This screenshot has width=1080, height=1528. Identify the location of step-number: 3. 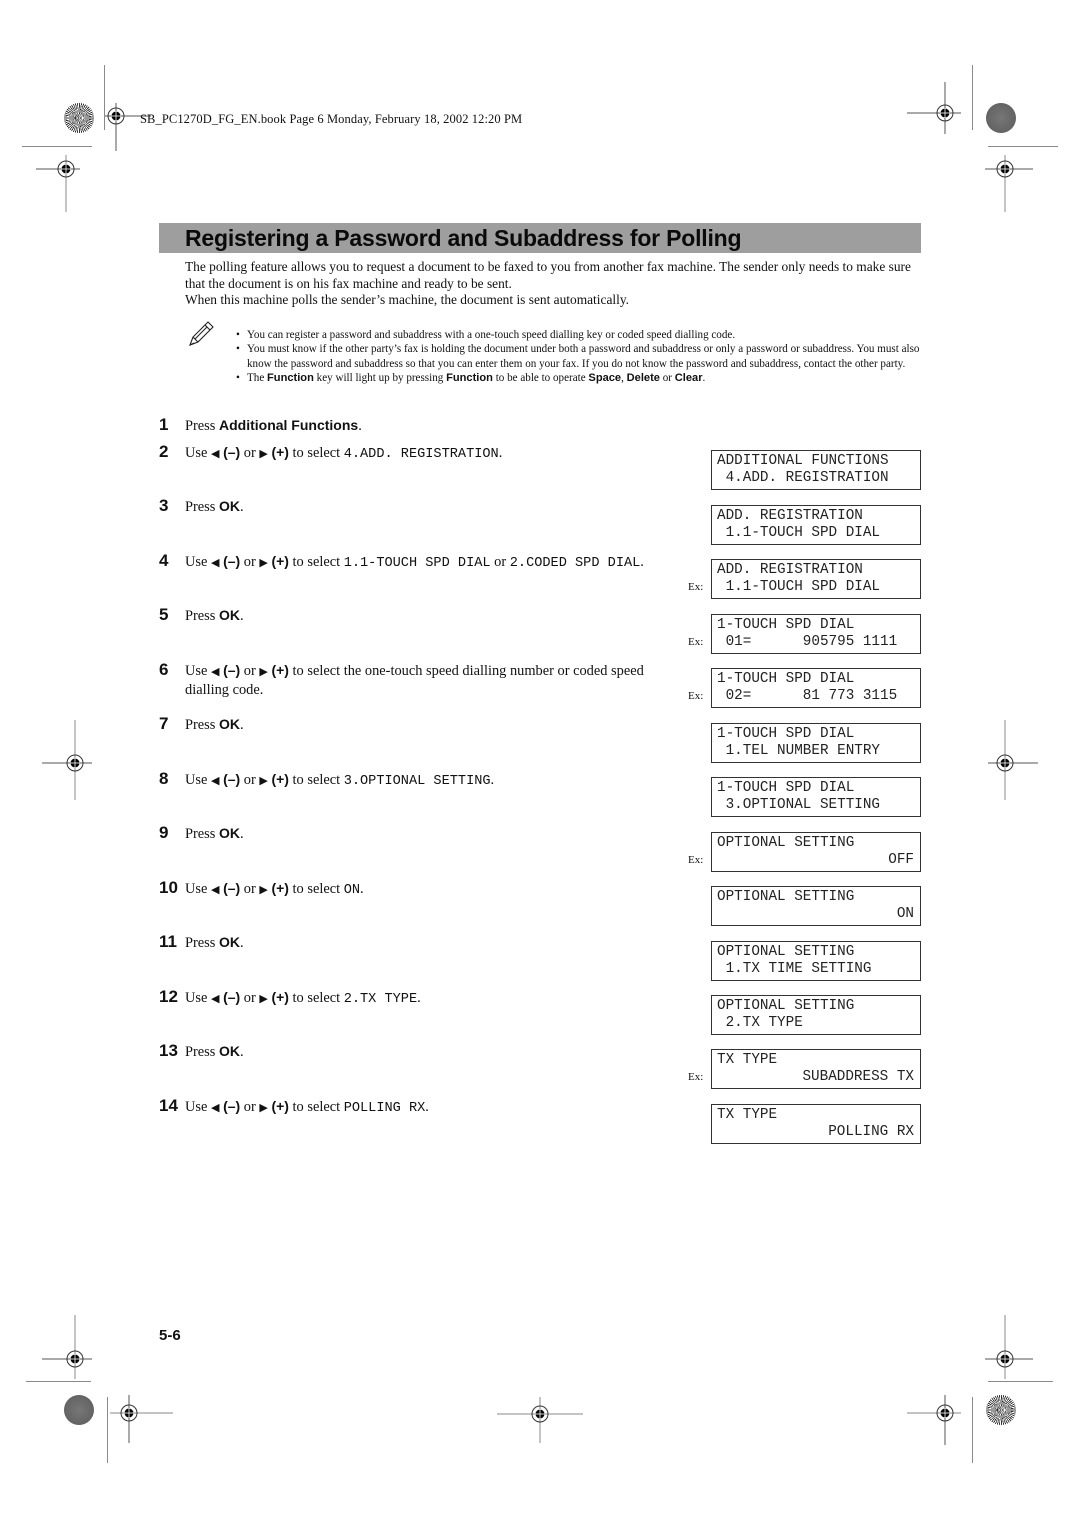
(164, 505).